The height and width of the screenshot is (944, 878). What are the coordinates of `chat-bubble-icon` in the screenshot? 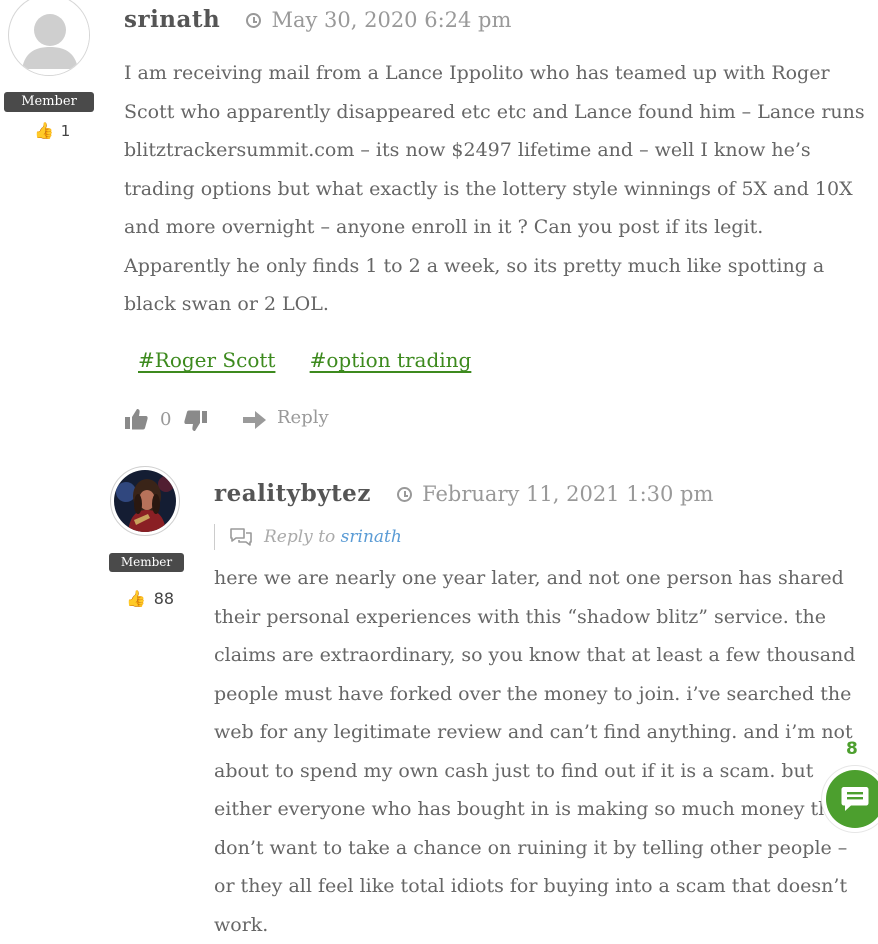 It's located at (855, 799).